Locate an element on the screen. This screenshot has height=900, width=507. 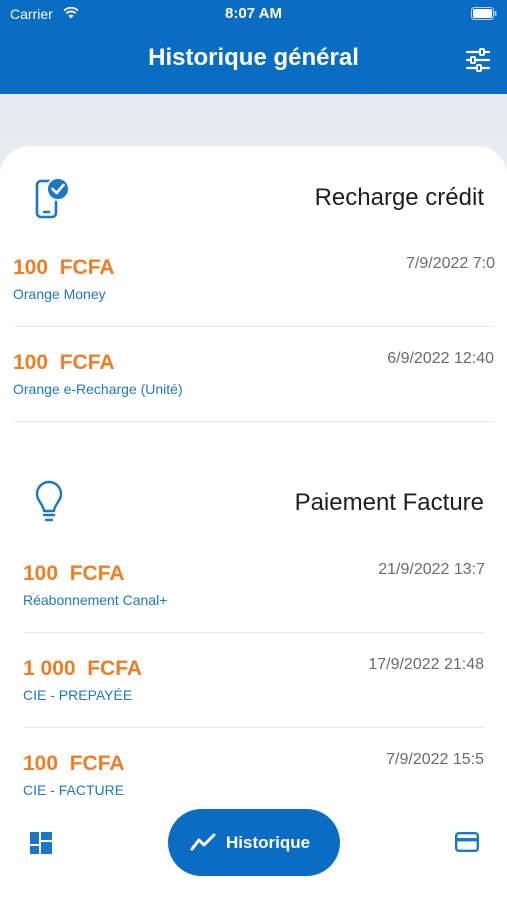
historique-tab-button: Historique is located at coordinates (254, 842).